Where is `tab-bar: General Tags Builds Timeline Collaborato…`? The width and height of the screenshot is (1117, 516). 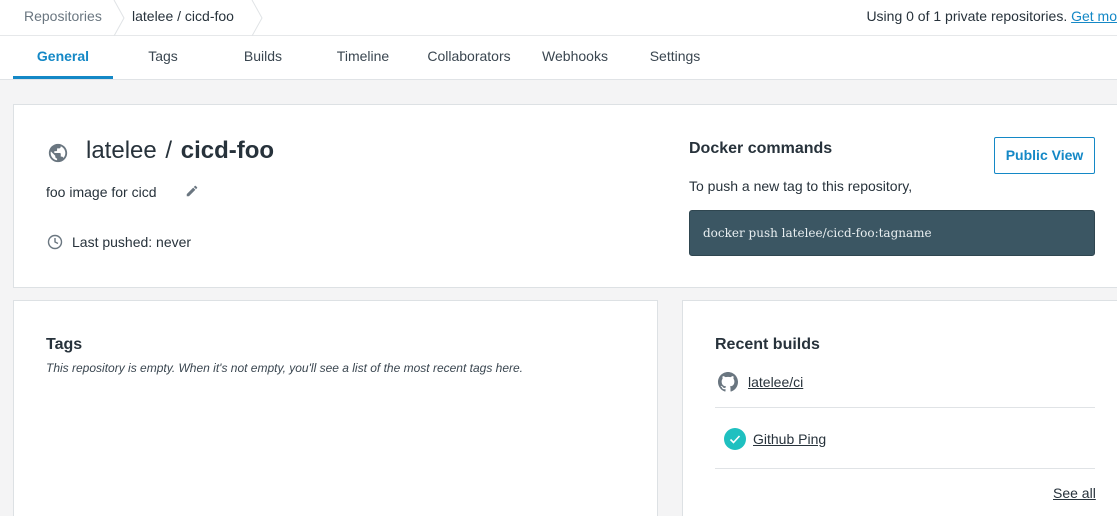 tab-bar: General Tags Builds Timeline Collaborato… is located at coordinates (558, 58).